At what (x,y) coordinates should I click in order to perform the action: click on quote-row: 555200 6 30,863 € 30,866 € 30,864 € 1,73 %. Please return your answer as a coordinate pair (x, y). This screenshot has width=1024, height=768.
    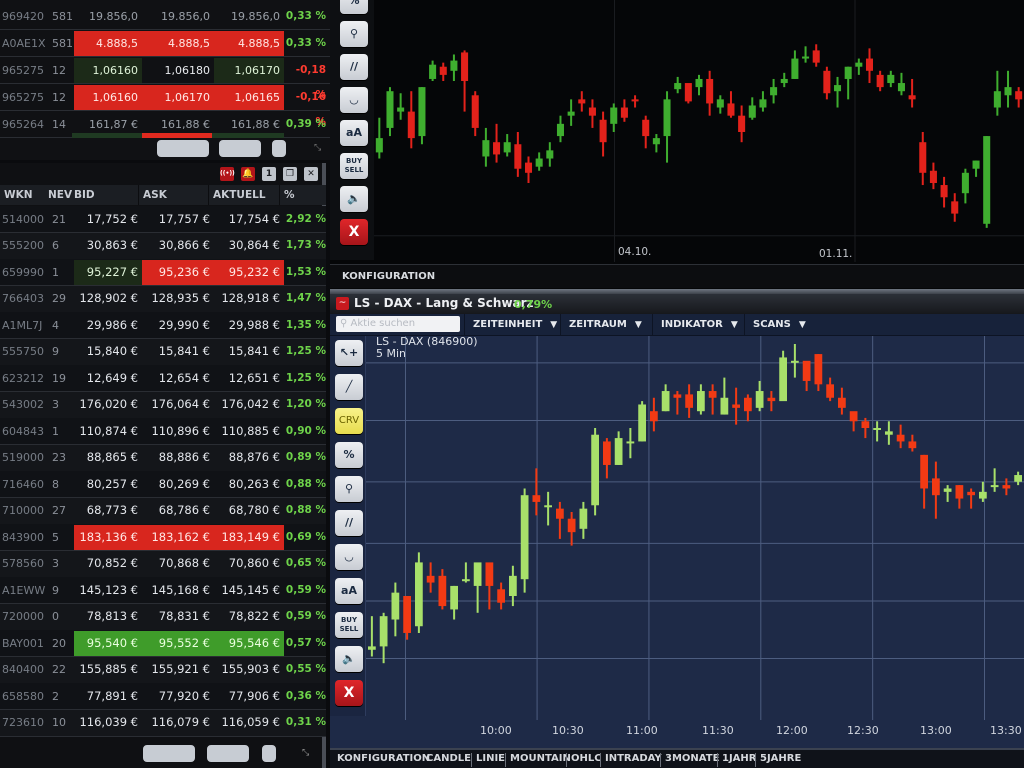
    Looking at the image, I should click on (163, 246).